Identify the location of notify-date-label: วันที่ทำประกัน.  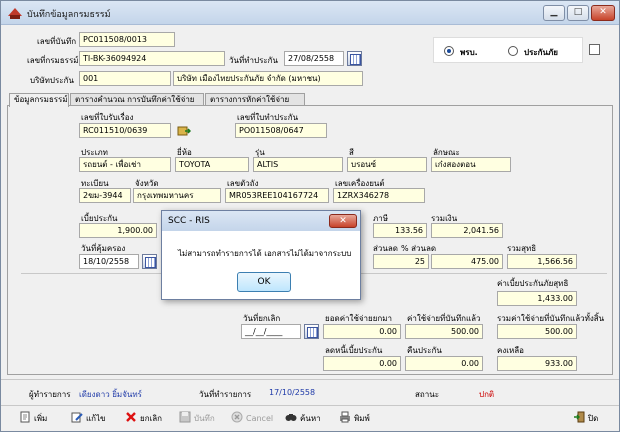
(253, 60).